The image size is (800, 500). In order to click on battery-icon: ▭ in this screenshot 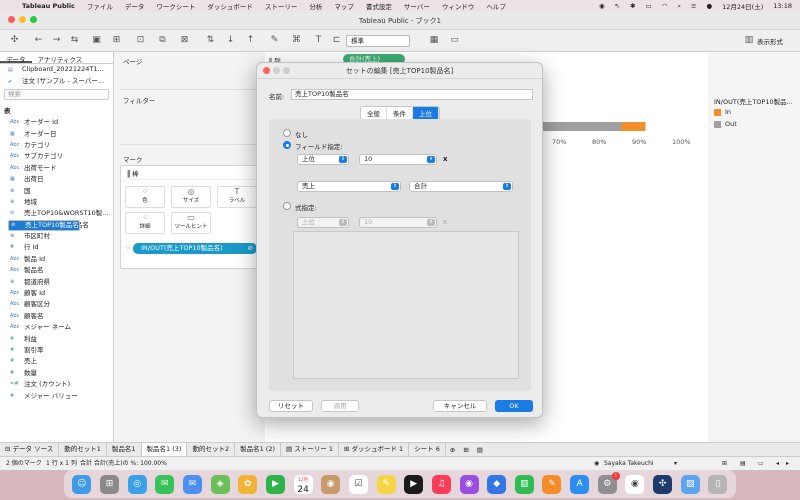, I will do `click(649, 6)`.